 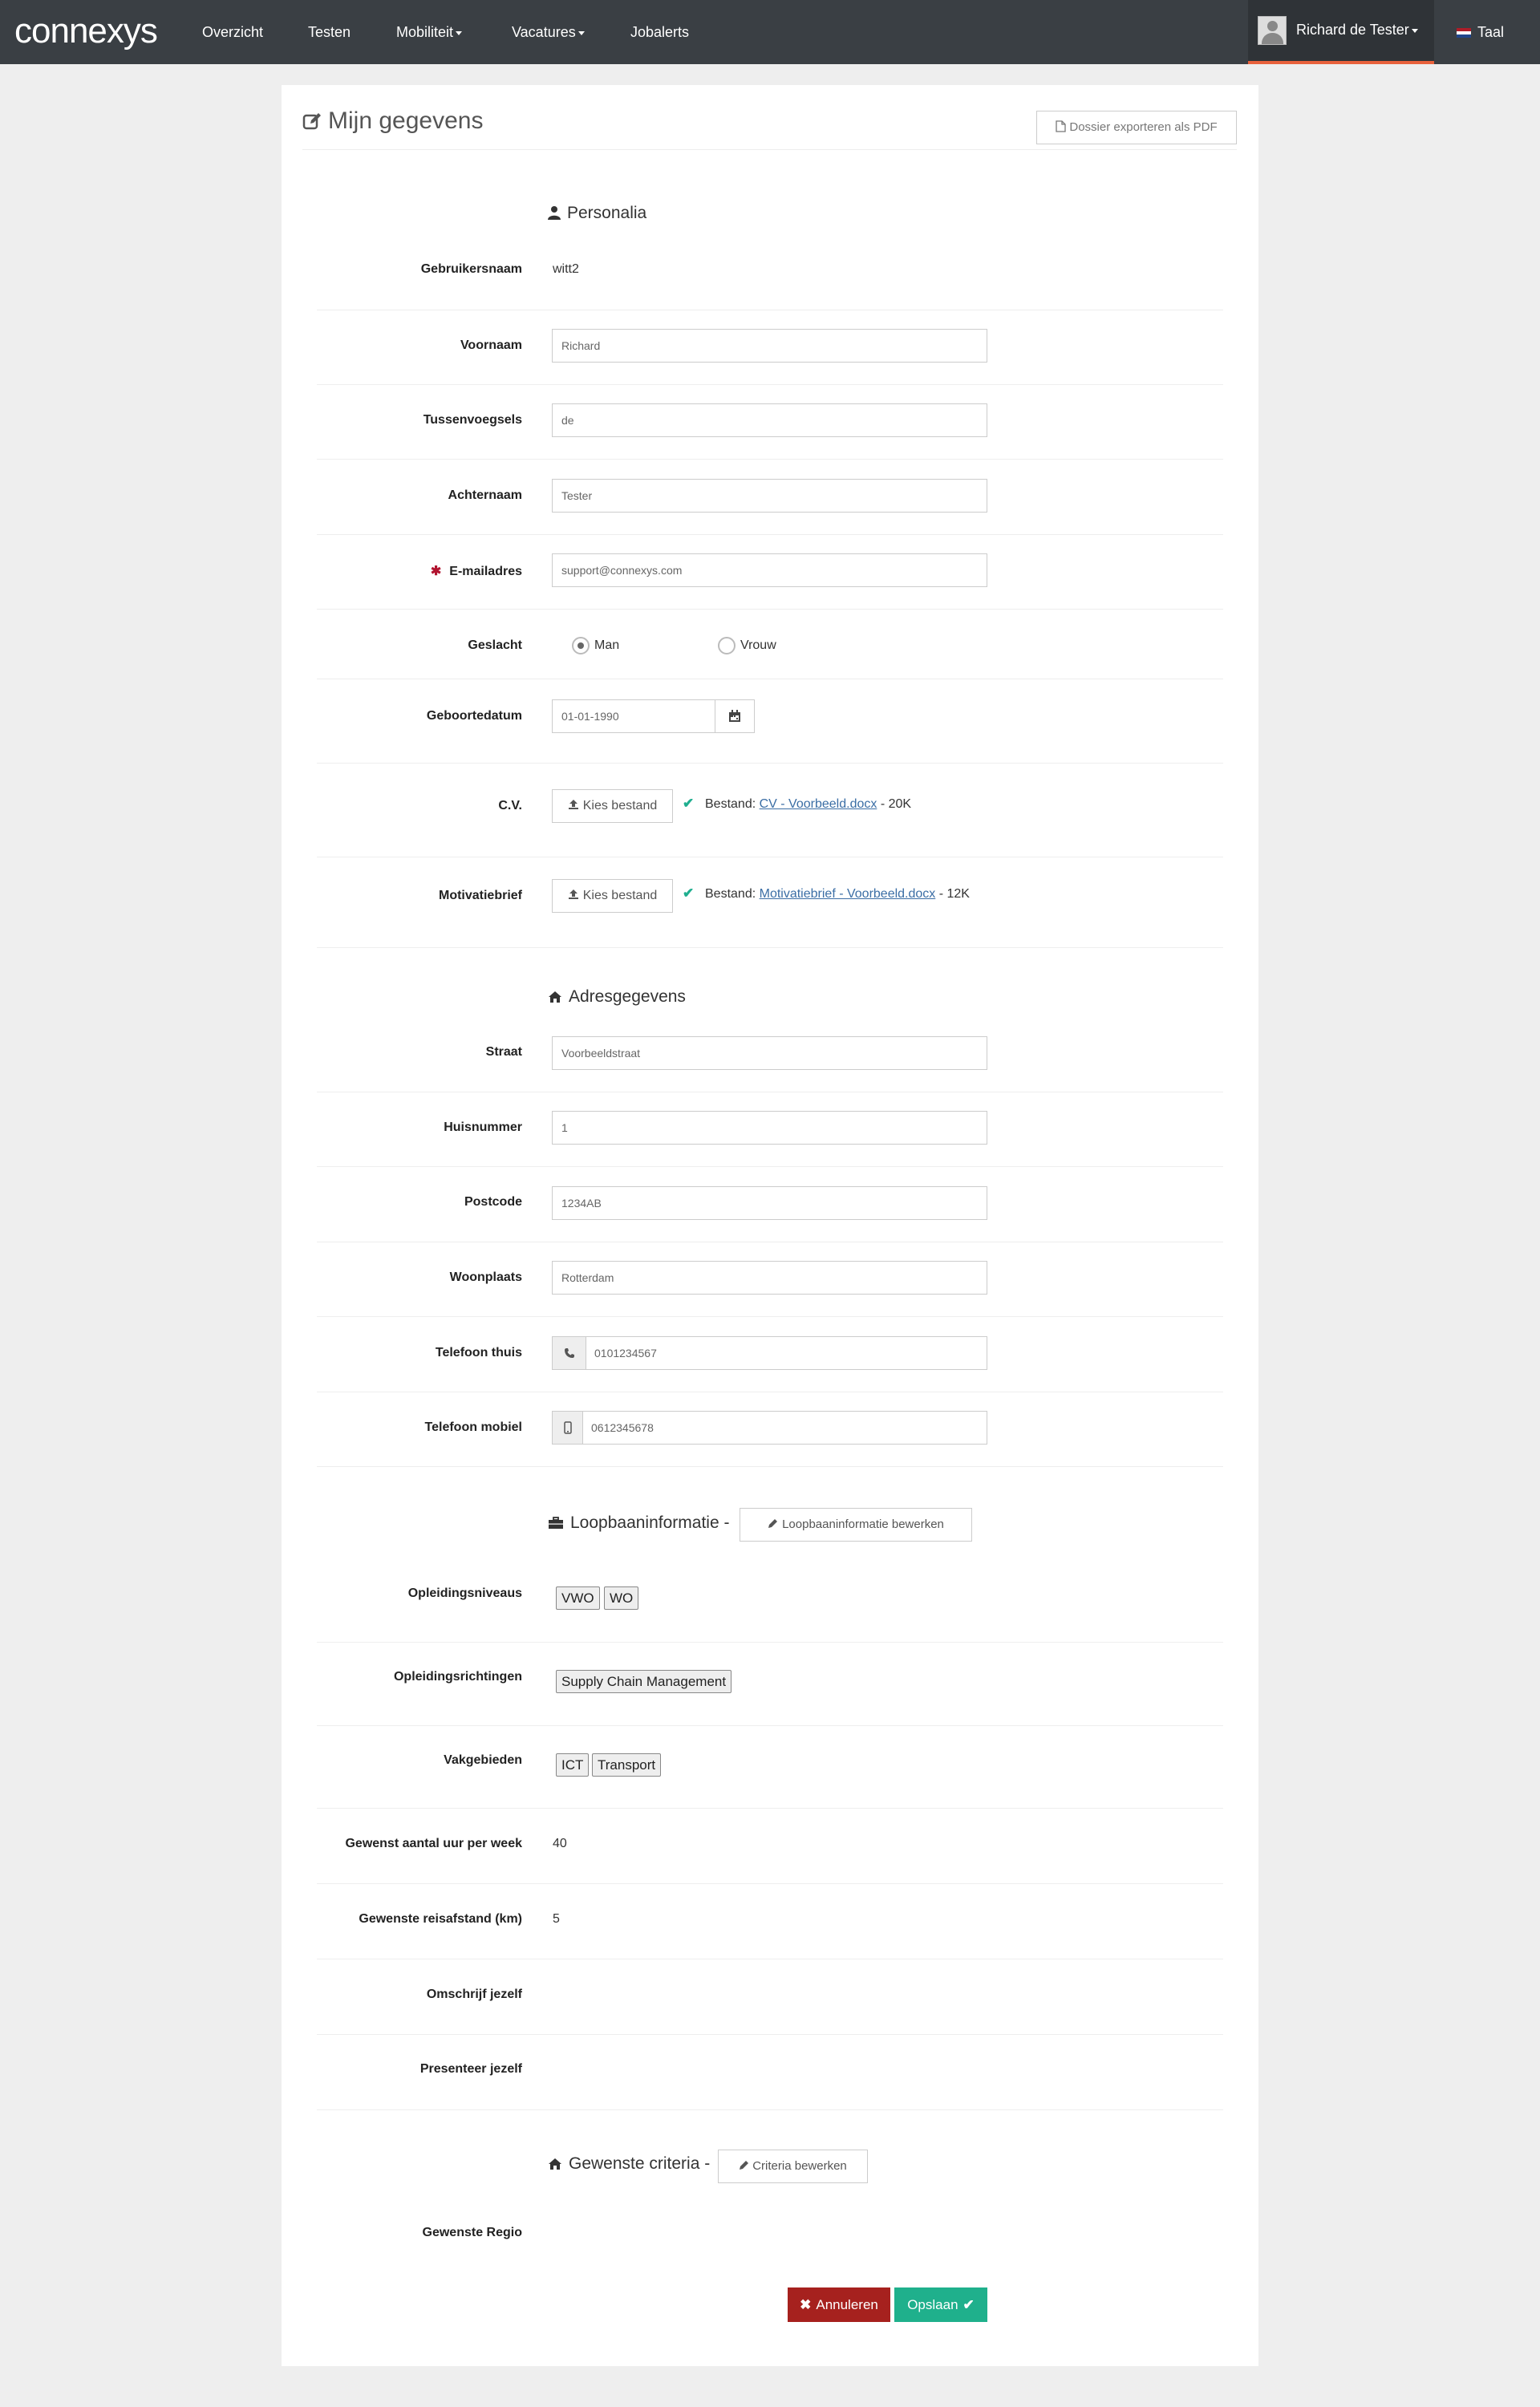 I want to click on first-name-field: Richard, so click(x=769, y=346).